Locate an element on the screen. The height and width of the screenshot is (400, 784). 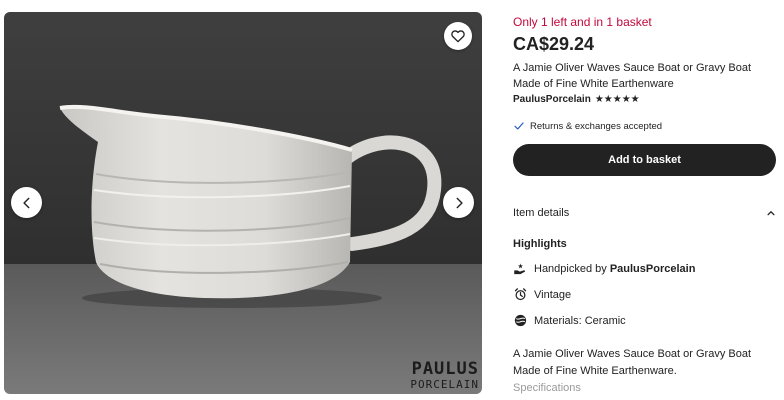
chevron-left-icon is located at coordinates (25, 202).